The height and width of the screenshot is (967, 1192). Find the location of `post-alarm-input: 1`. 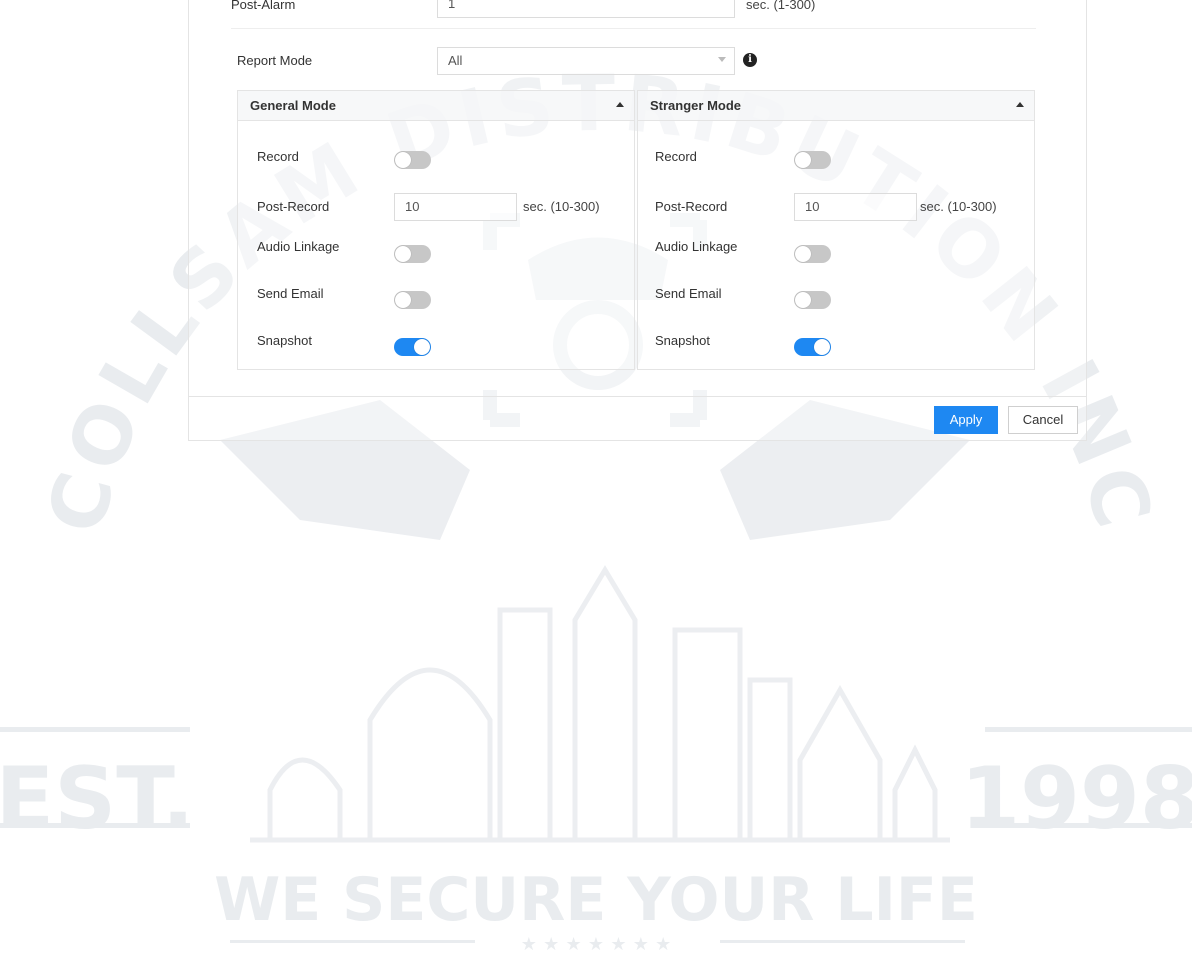

post-alarm-input: 1 is located at coordinates (586, 9).